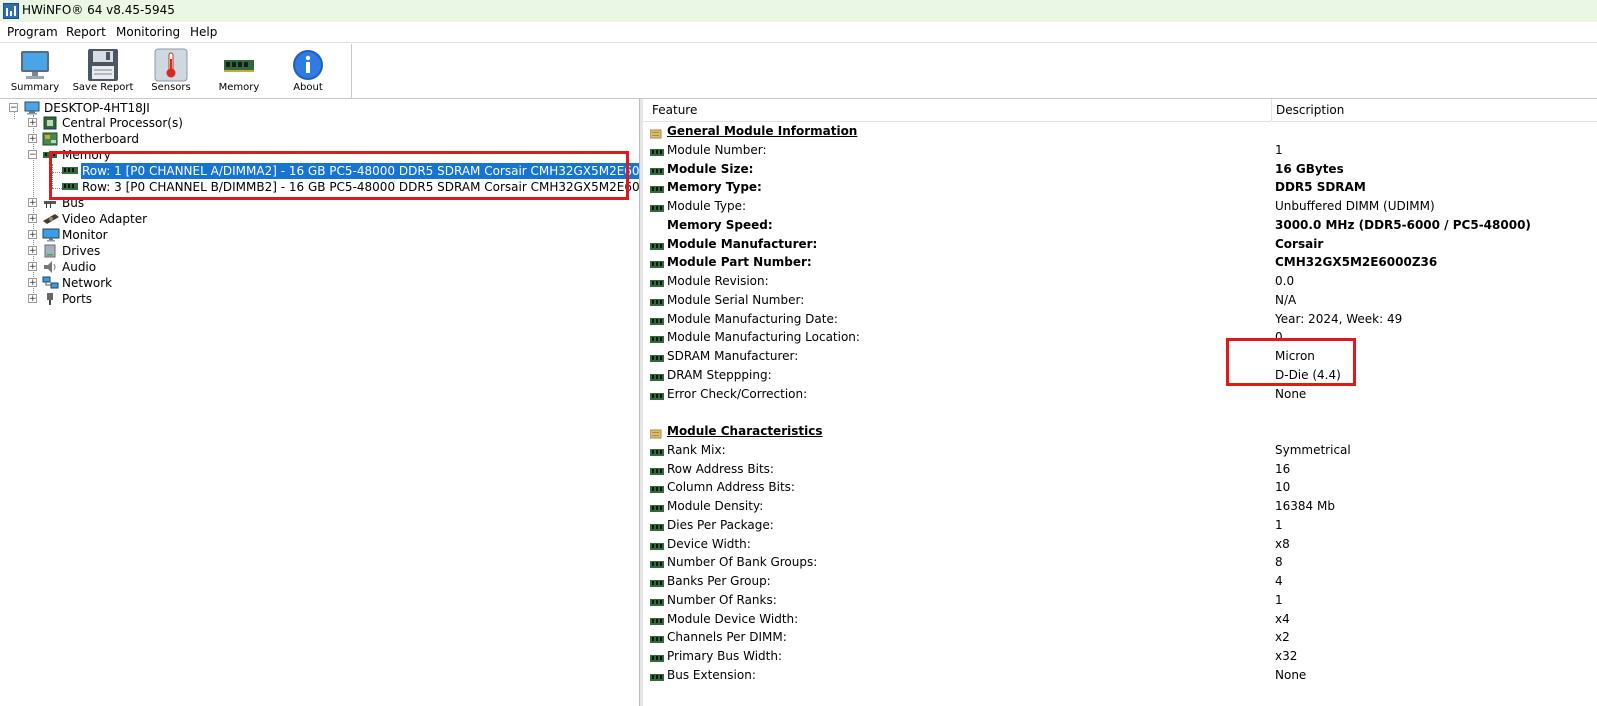 The width and height of the screenshot is (1597, 706). What do you see at coordinates (711, 674) in the screenshot?
I see `feature-label: Bus Extension:` at bounding box center [711, 674].